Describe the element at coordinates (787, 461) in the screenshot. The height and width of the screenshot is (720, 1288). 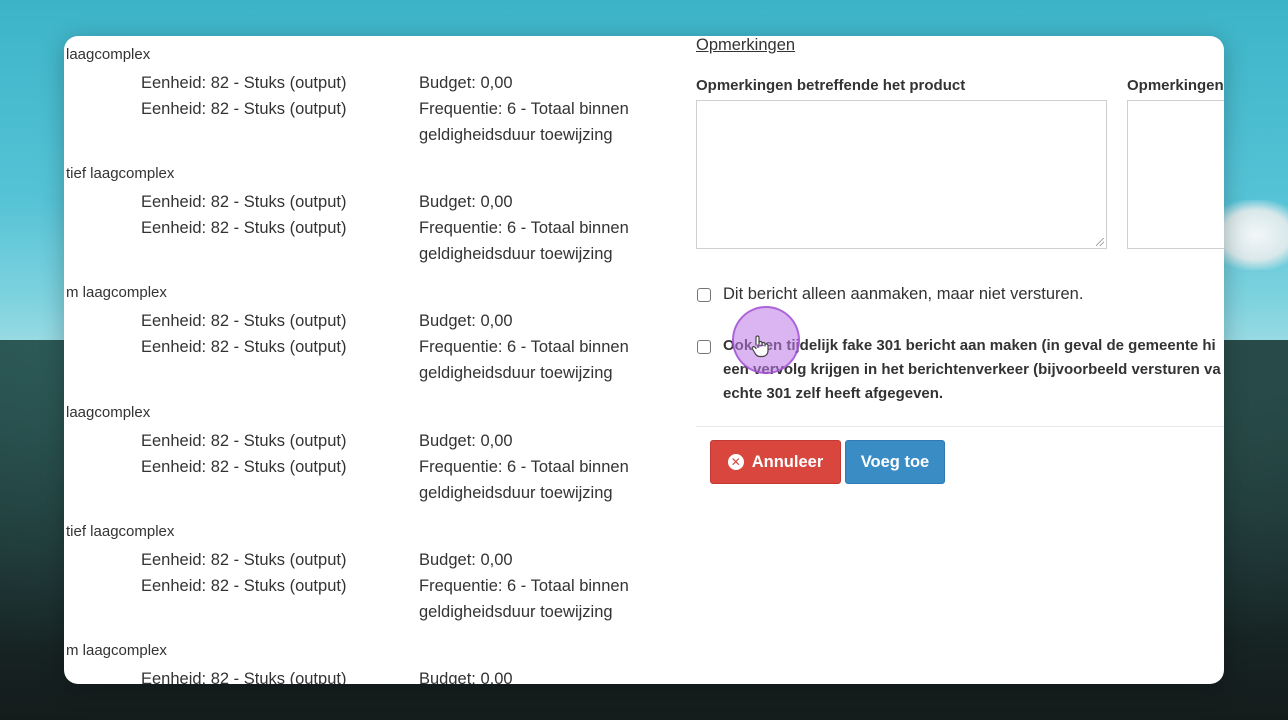
I see `cancel-button-label: Annuleer` at that location.